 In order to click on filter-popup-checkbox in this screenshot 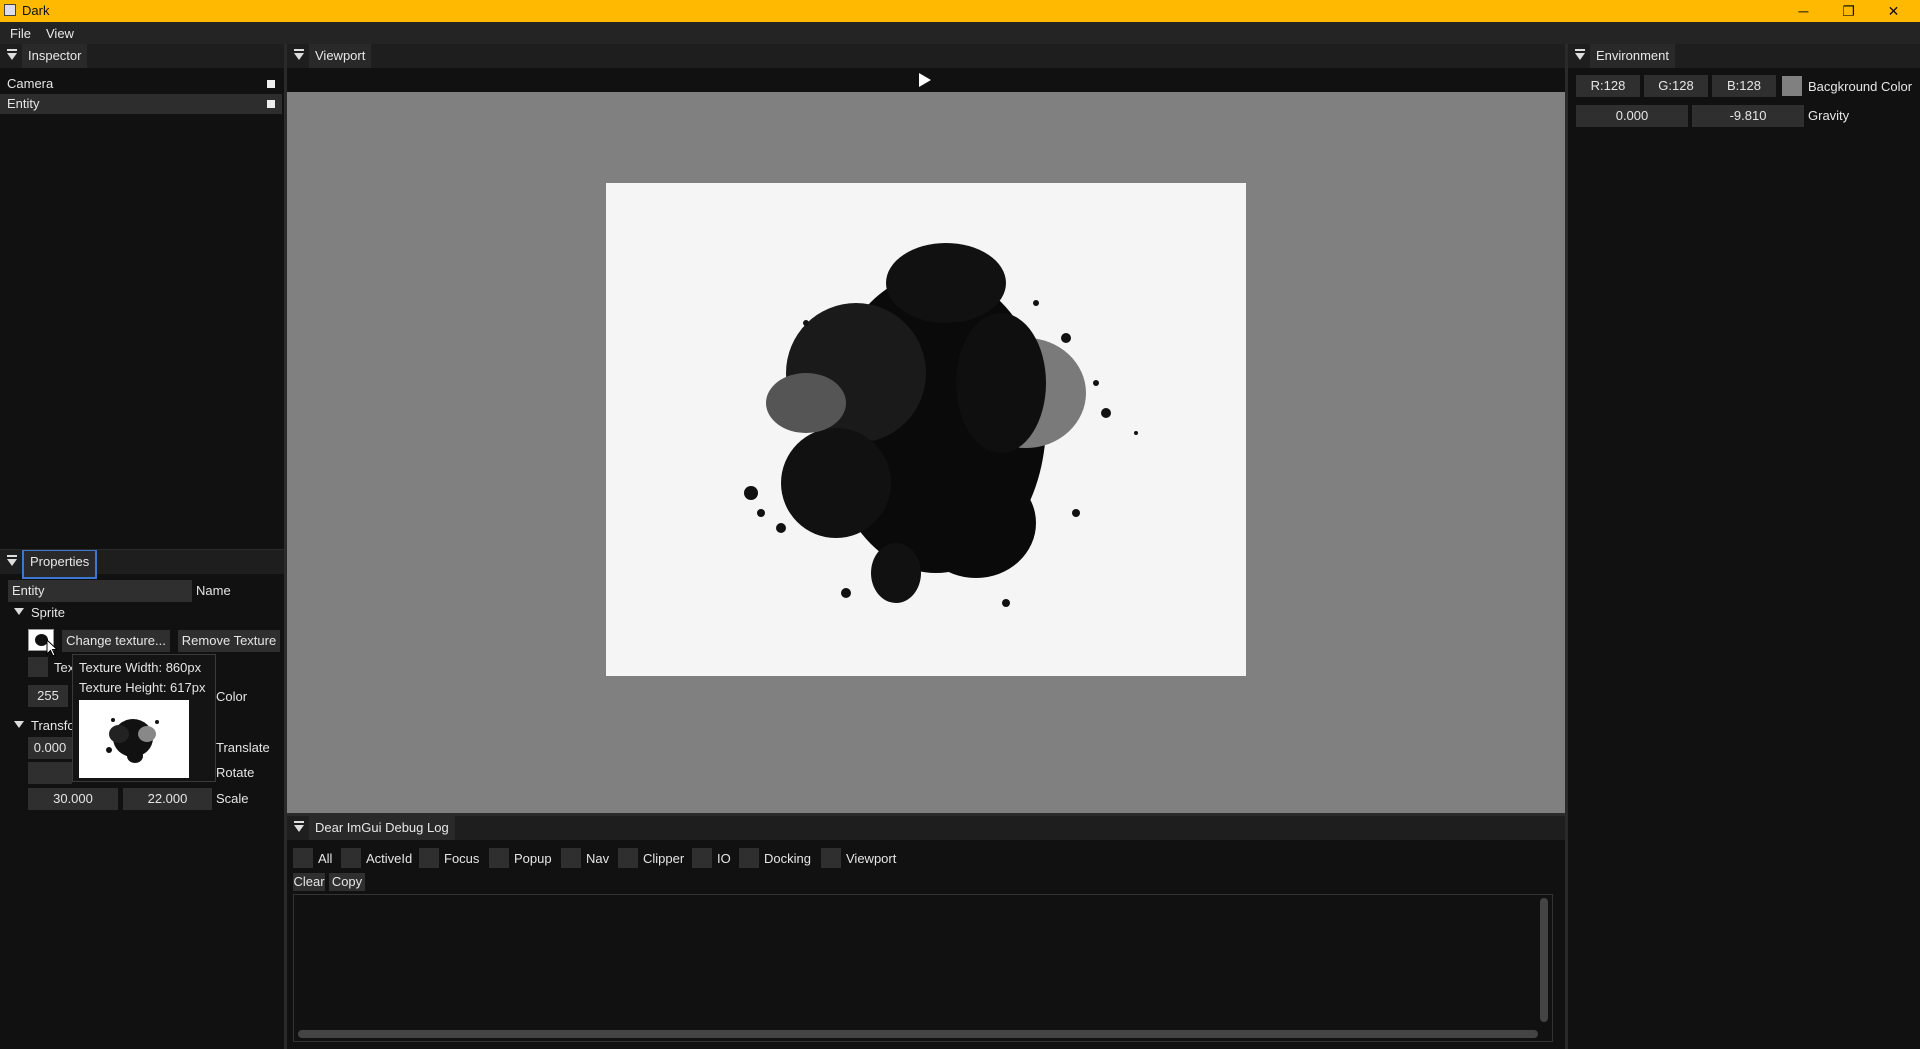, I will do `click(499, 858)`.